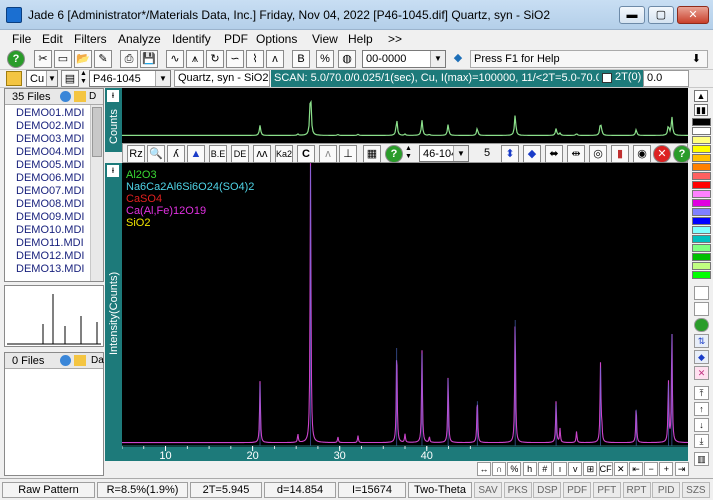 This screenshot has height=500, width=713. Describe the element at coordinates (218, 154) in the screenshot. I see `be-tool: B.E` at that location.